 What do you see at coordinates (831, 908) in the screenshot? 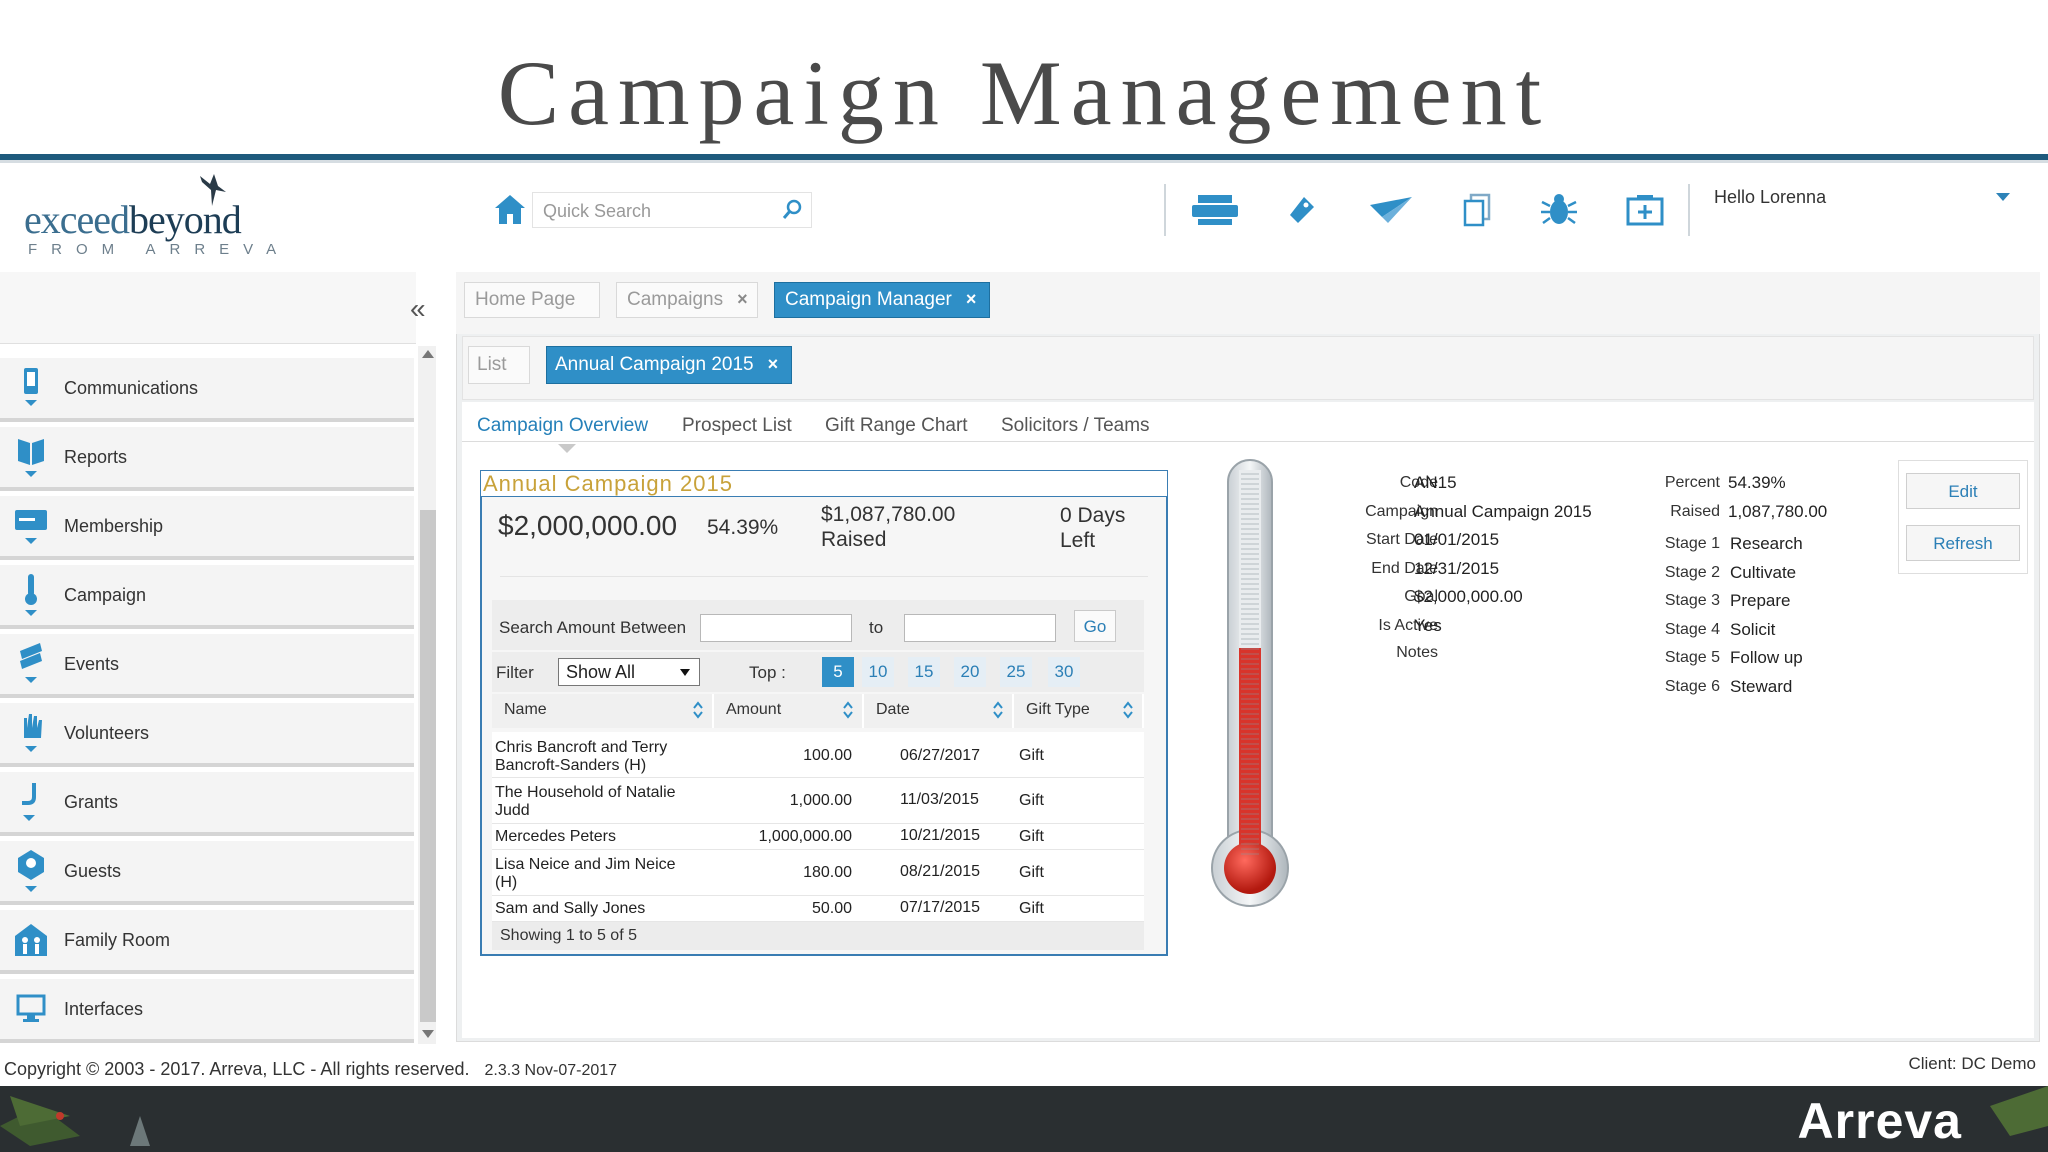
I see `cell-amount: 50.00` at bounding box center [831, 908].